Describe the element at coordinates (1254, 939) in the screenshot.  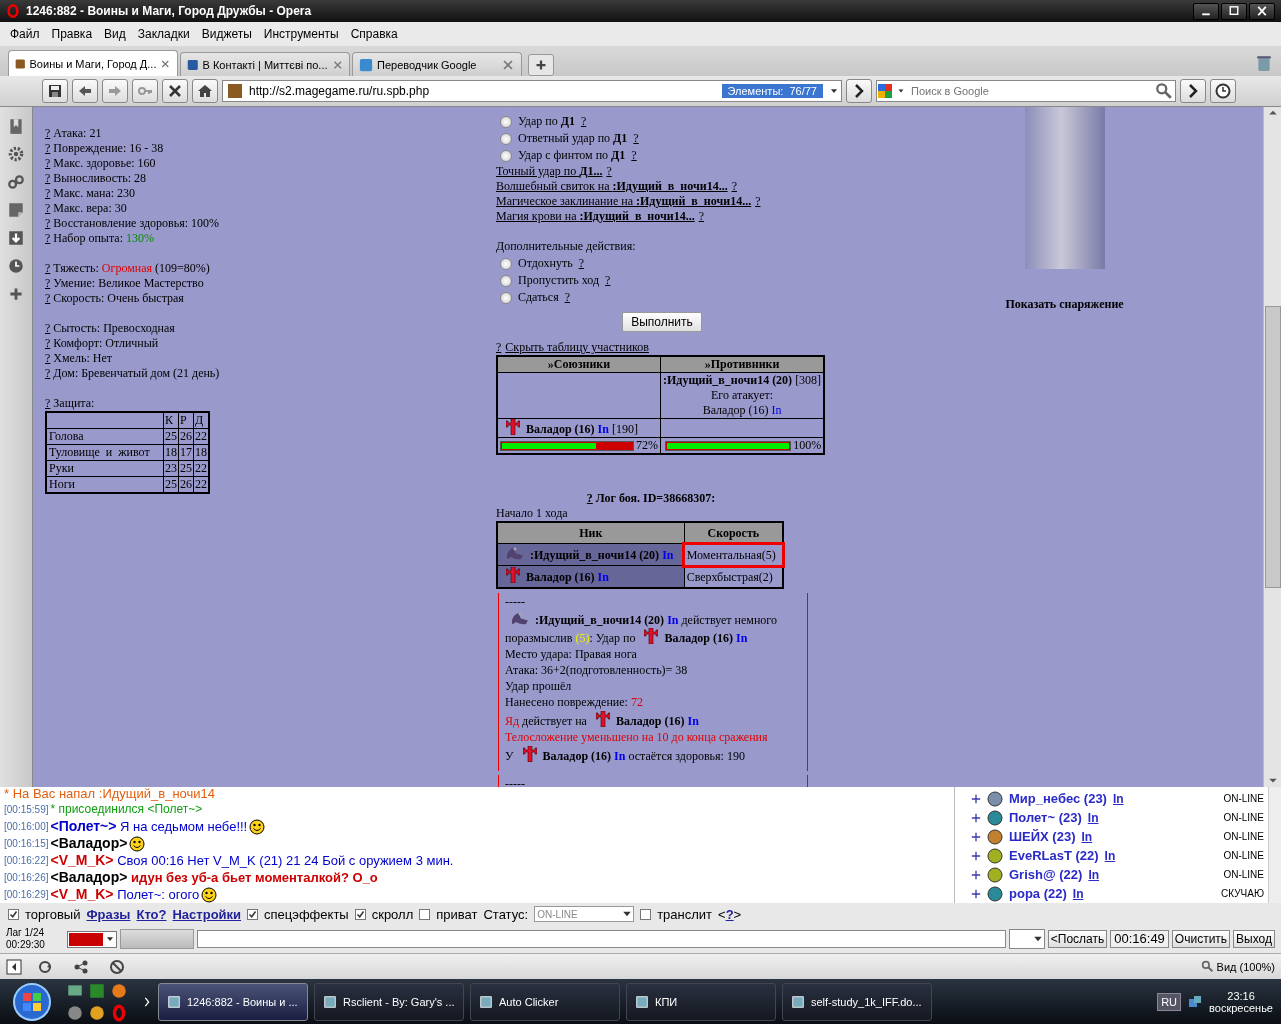
I see `exit-button: Выход` at that location.